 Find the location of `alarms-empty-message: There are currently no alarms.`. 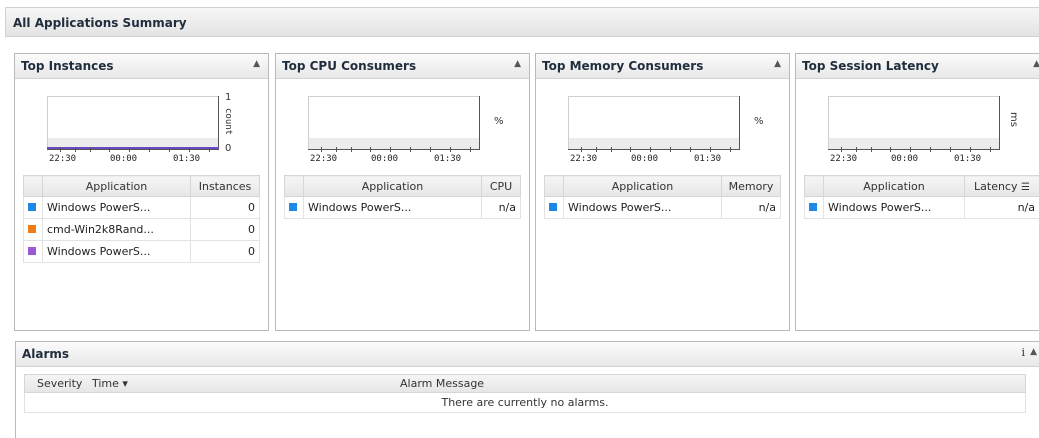

alarms-empty-message: There are currently no alarms. is located at coordinates (525, 403).